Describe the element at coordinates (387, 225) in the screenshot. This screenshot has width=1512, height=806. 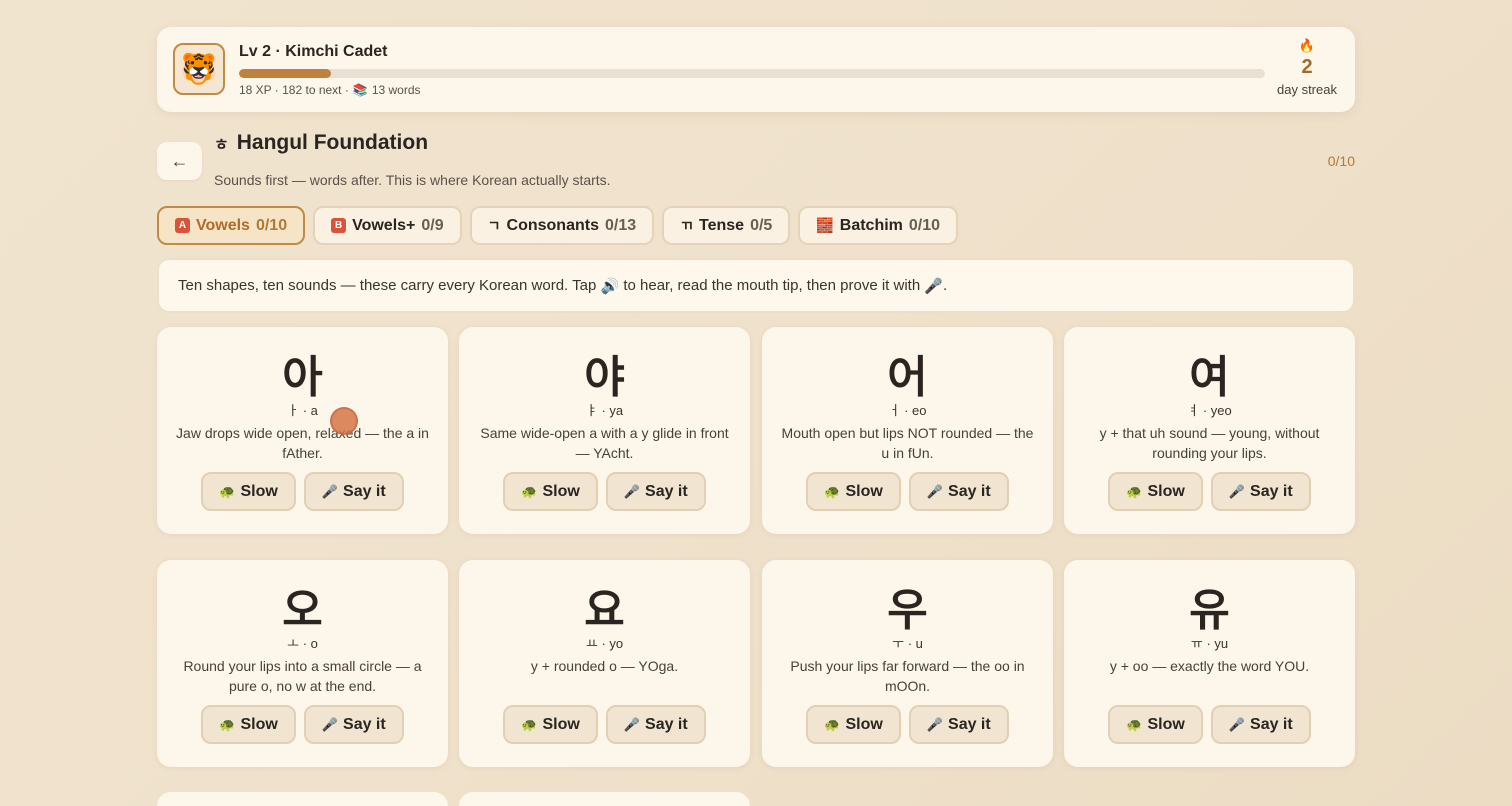
I see `tab-vowels-plus: B Vowels+ 0/9` at that location.